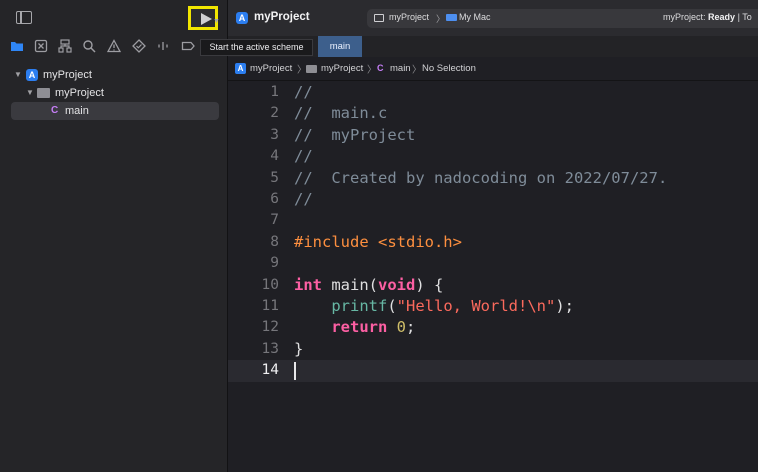  I want to click on status-tail: | To, so click(744, 17).